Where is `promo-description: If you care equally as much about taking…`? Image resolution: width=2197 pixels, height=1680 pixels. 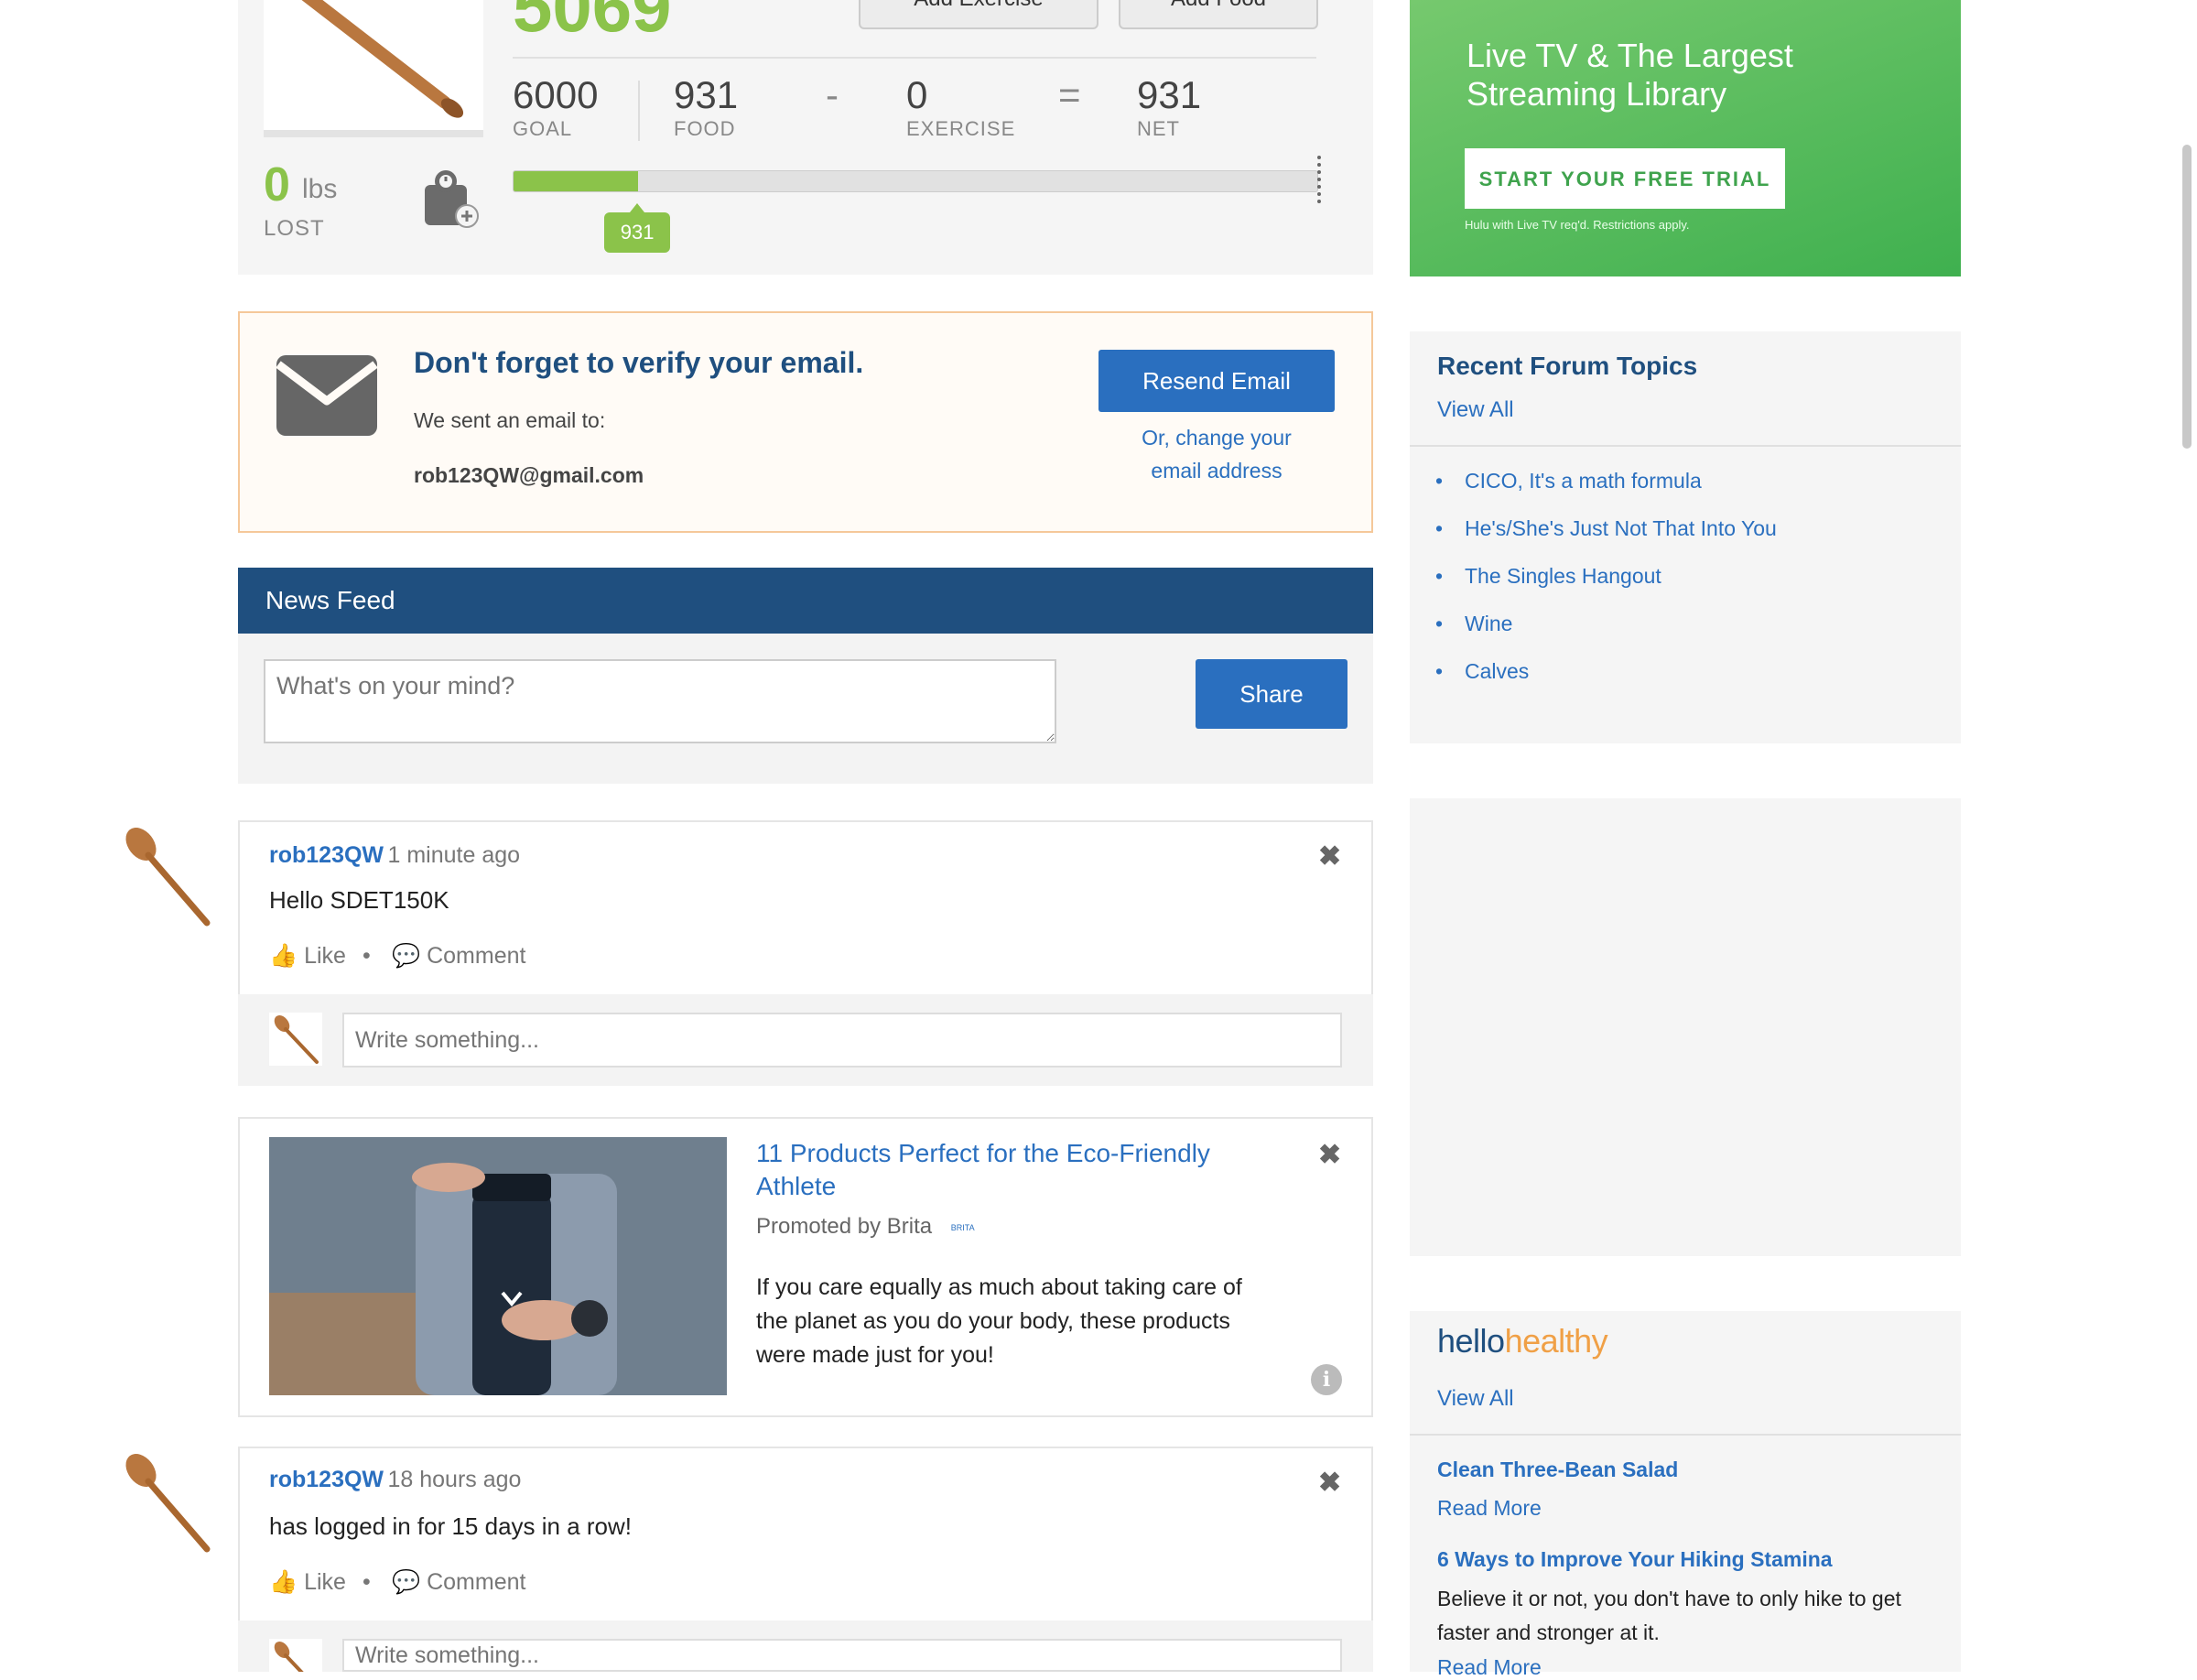
promo-description: If you care equally as much about taking… is located at coordinates (999, 1321).